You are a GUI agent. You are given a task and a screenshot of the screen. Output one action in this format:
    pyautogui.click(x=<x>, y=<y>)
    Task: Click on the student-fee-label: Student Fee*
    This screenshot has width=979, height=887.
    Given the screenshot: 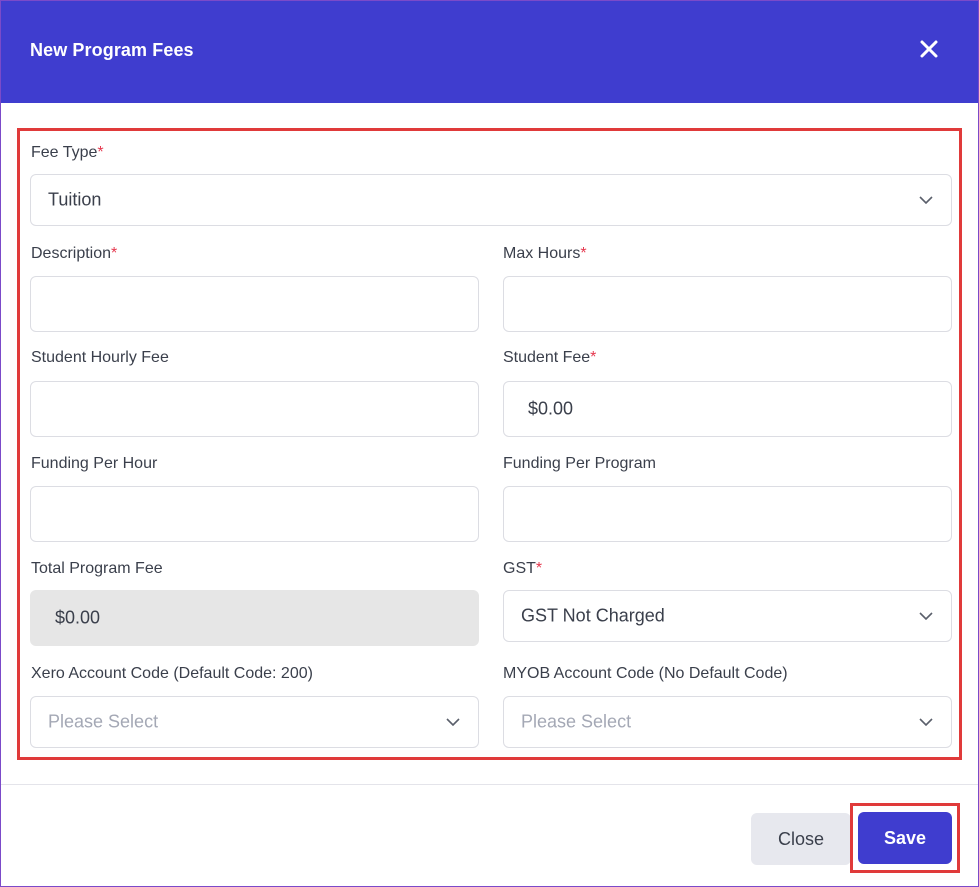 What is the action you would take?
    pyautogui.click(x=550, y=357)
    